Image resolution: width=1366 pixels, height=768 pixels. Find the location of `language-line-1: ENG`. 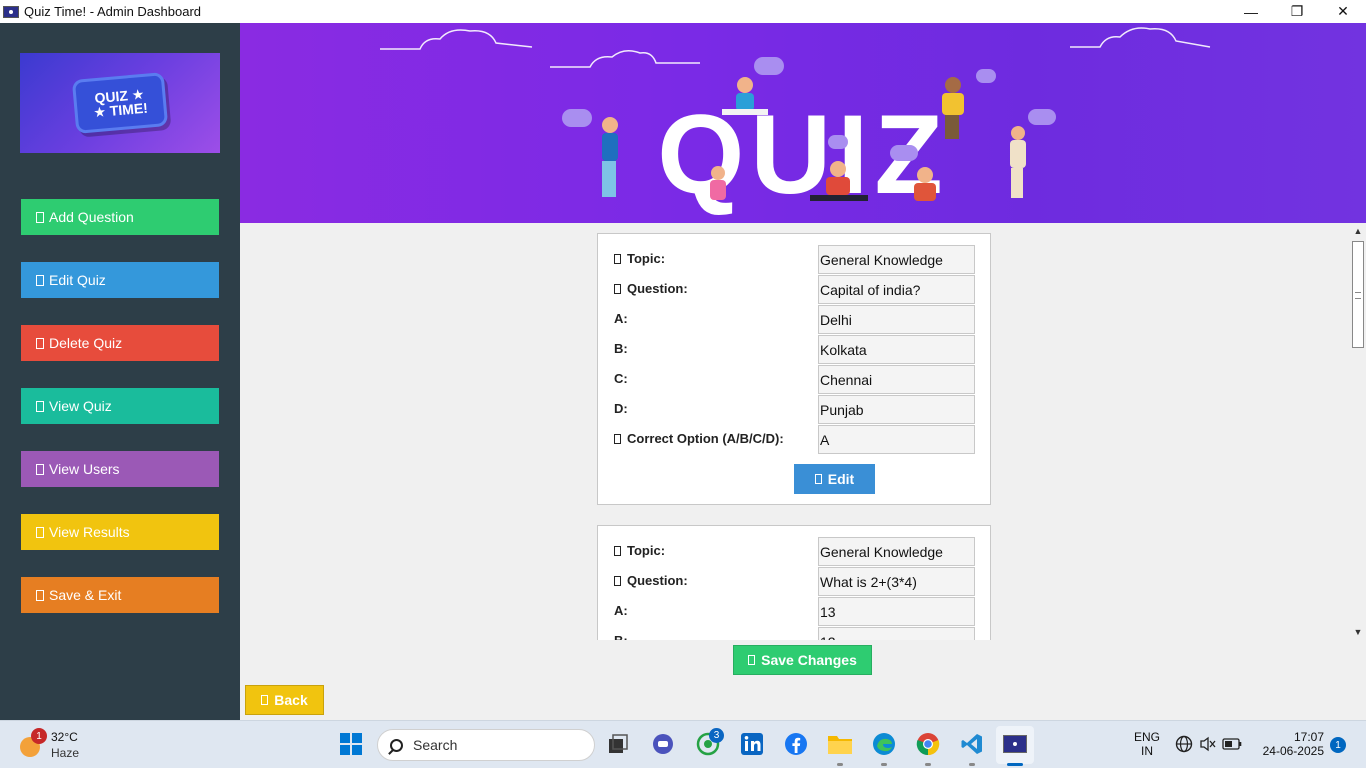

language-line-1: ENG is located at coordinates (1146, 737).